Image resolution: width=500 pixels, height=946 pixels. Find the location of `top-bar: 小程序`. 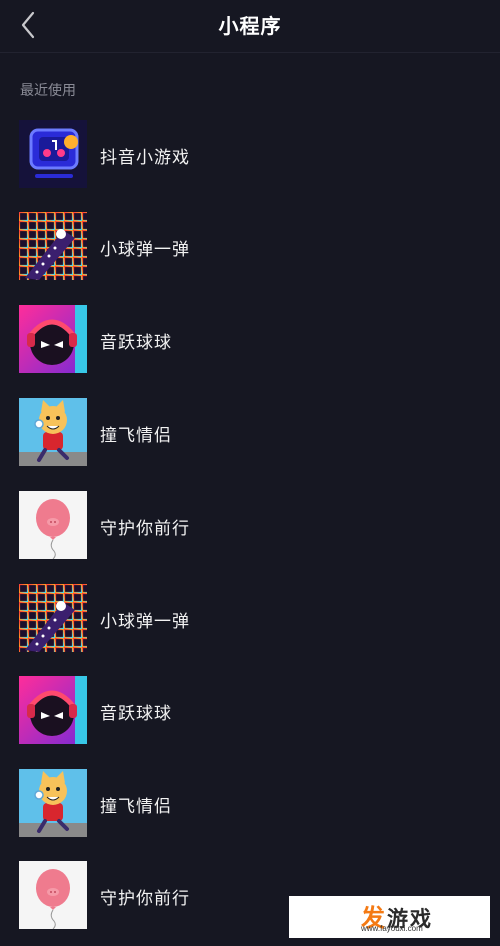

top-bar: 小程序 is located at coordinates (250, 26).